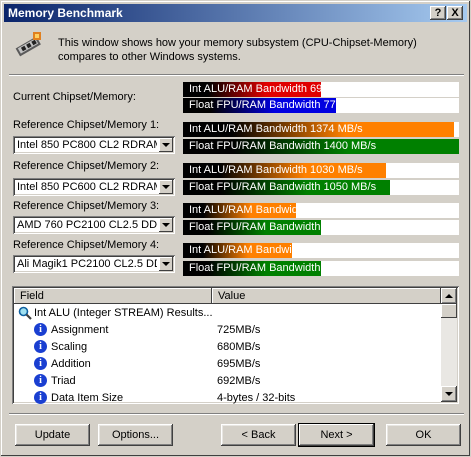 Image resolution: width=471 pixels, height=457 pixels. I want to click on reference-3-int-bar: Int ALU/RAM Bandwidth 573 MB/s, so click(321, 210).